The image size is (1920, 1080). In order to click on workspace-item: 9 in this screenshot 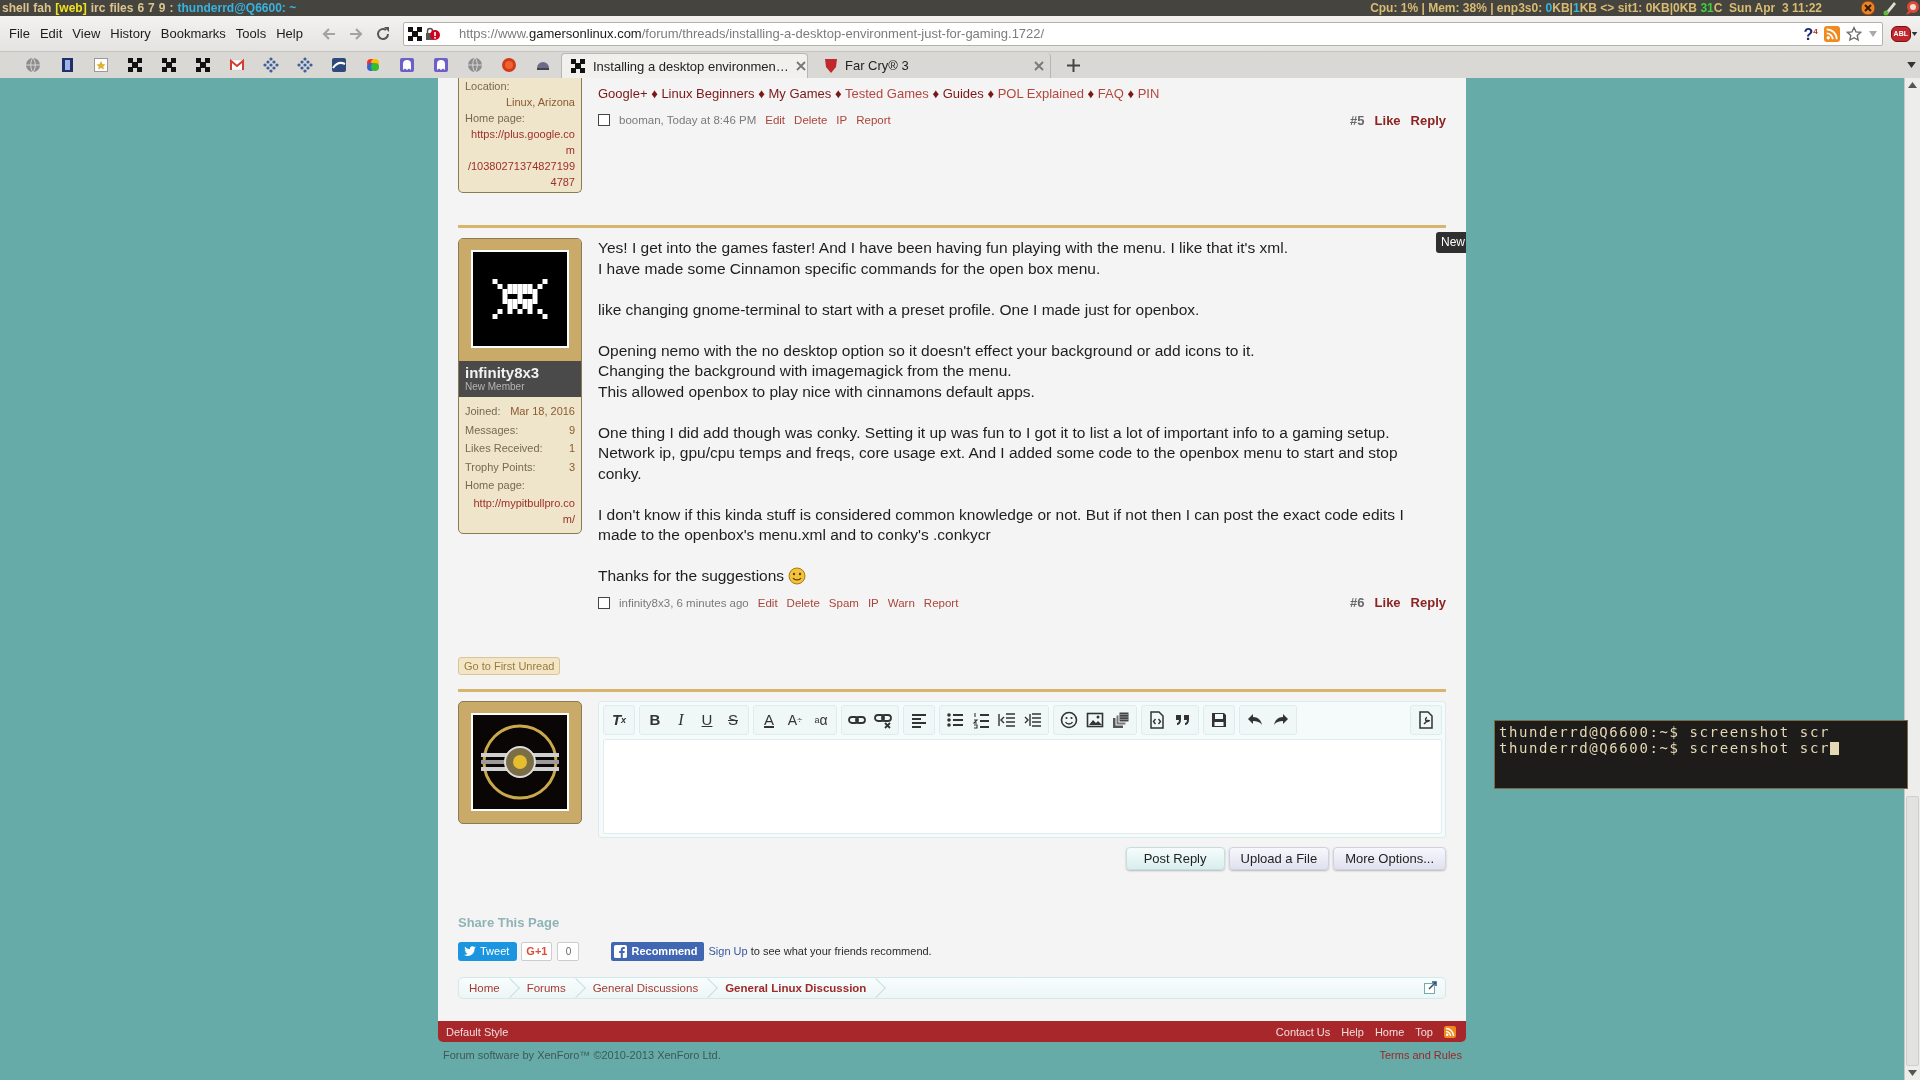, I will do `click(162, 8)`.